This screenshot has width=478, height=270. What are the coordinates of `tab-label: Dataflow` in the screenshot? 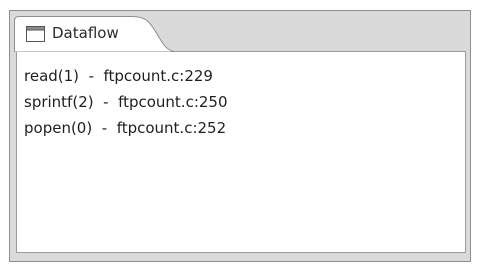 It's located at (85, 33).